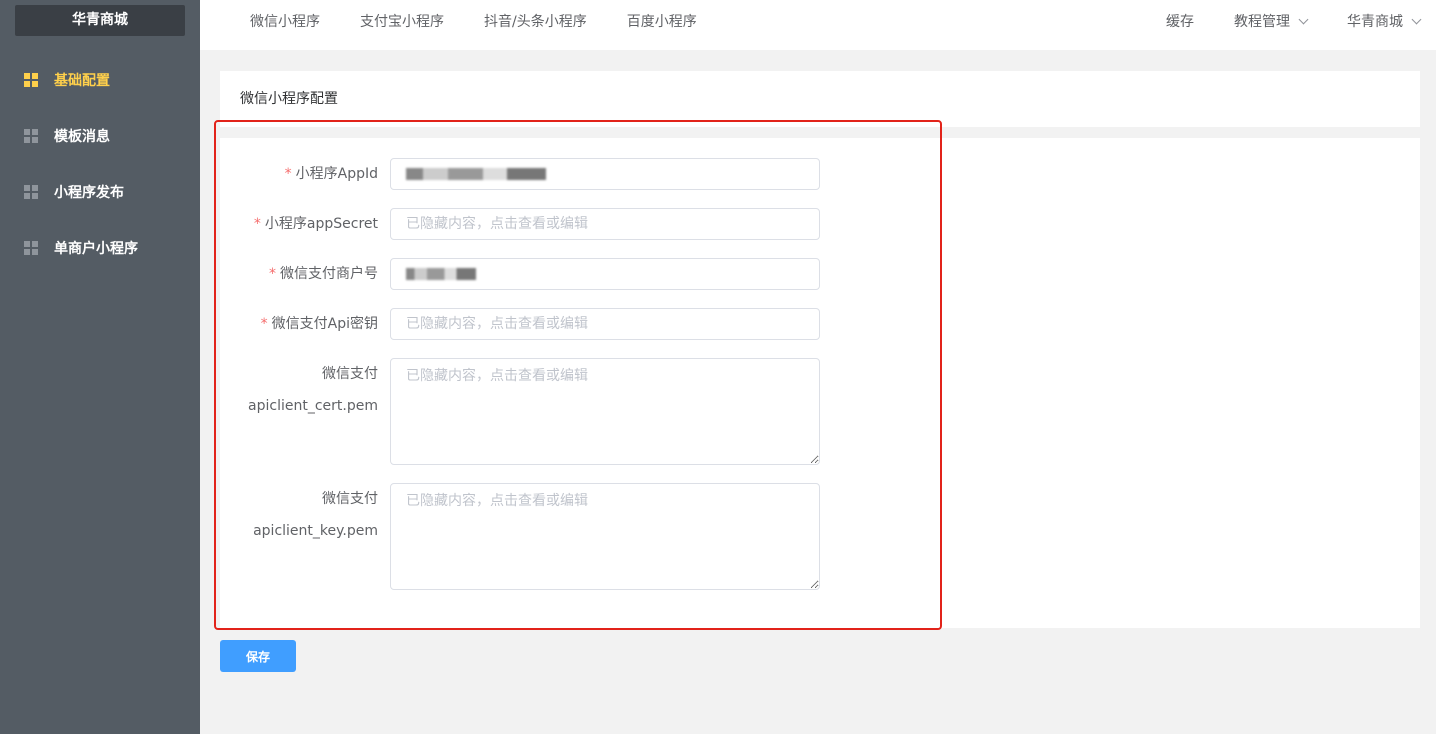  I want to click on key-textarea, so click(605, 536).